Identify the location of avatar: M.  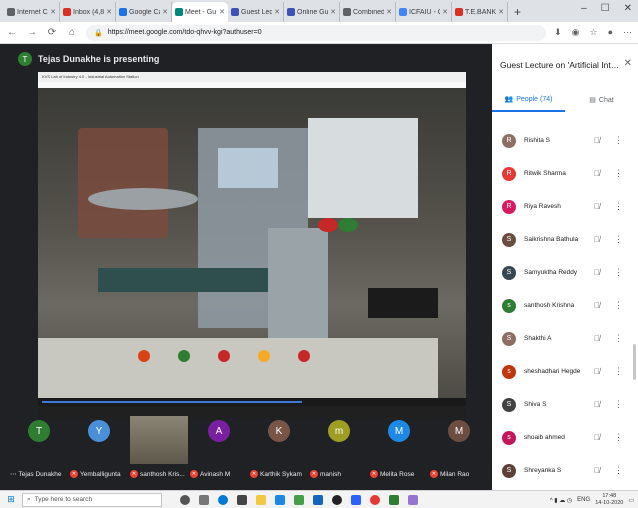
(399, 431).